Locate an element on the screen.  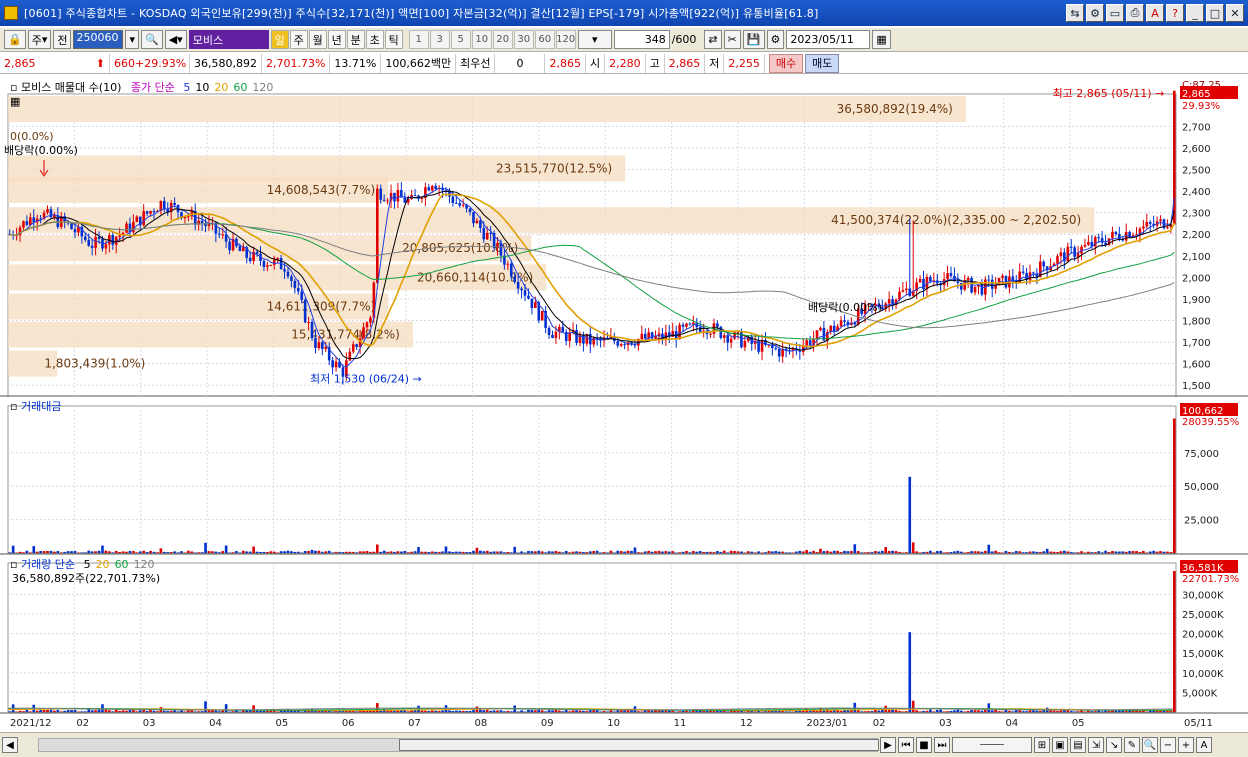
interval-5: 5 is located at coordinates (460, 39).